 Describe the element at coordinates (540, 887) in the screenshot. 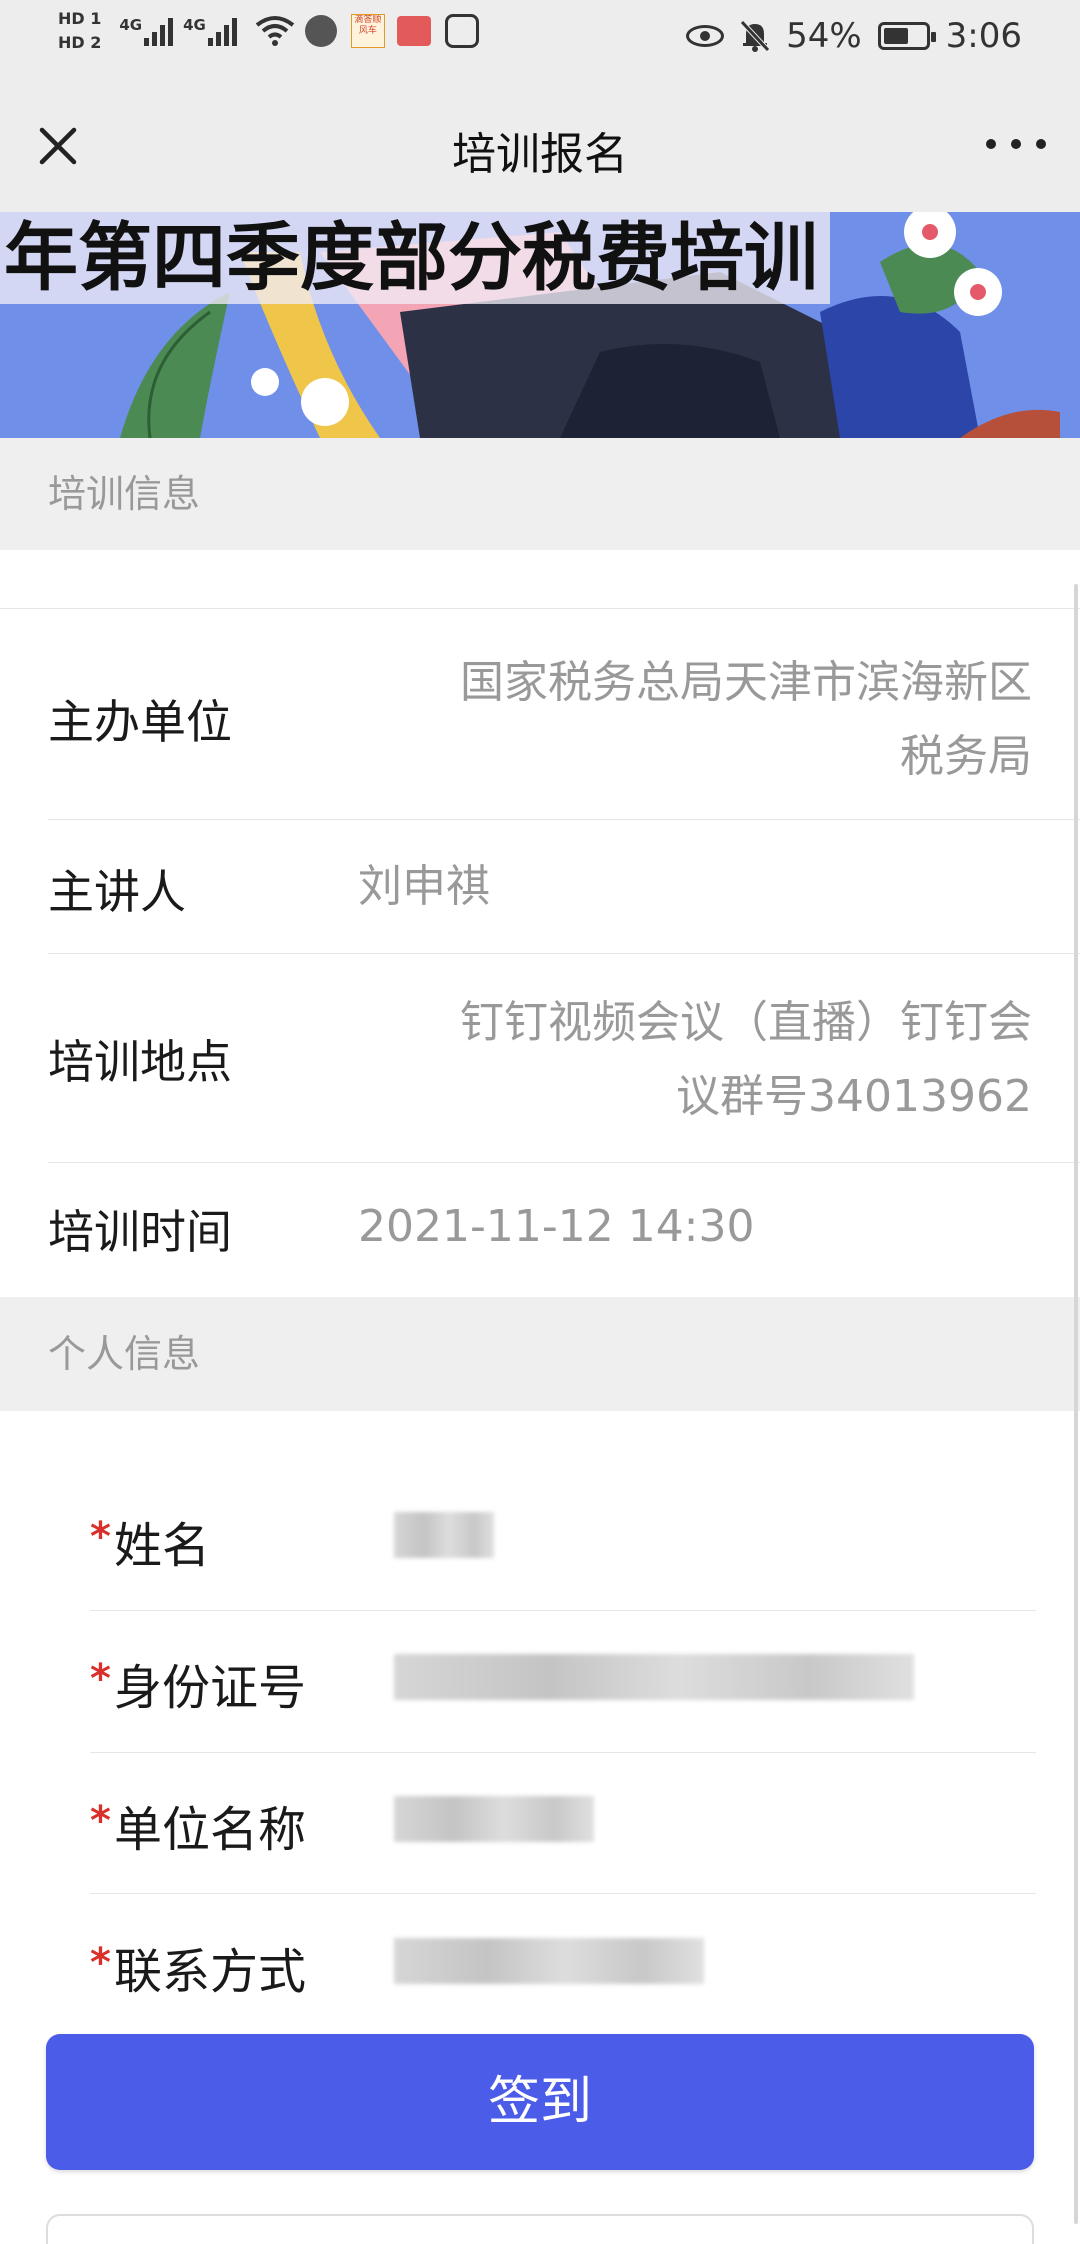

I see `info-row-speaker: 主讲人 刘申祺` at that location.